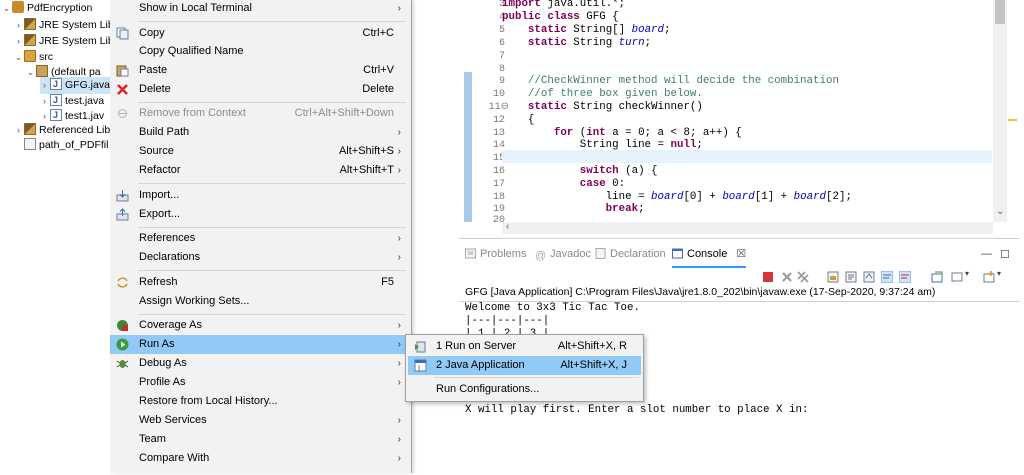 This screenshot has width=1024, height=475. What do you see at coordinates (260, 33) in the screenshot?
I see `menu-item-copy: Copy Ctrl+C` at bounding box center [260, 33].